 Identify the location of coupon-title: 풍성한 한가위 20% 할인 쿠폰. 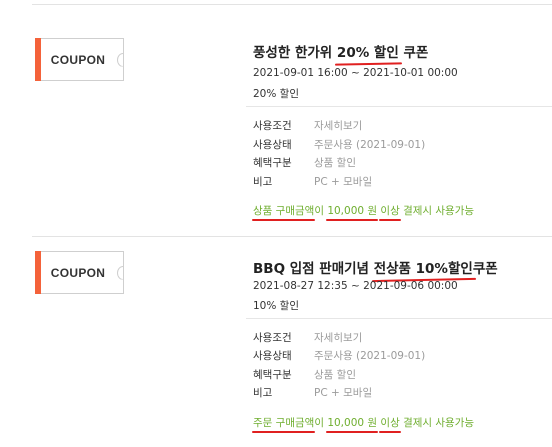
(340, 51).